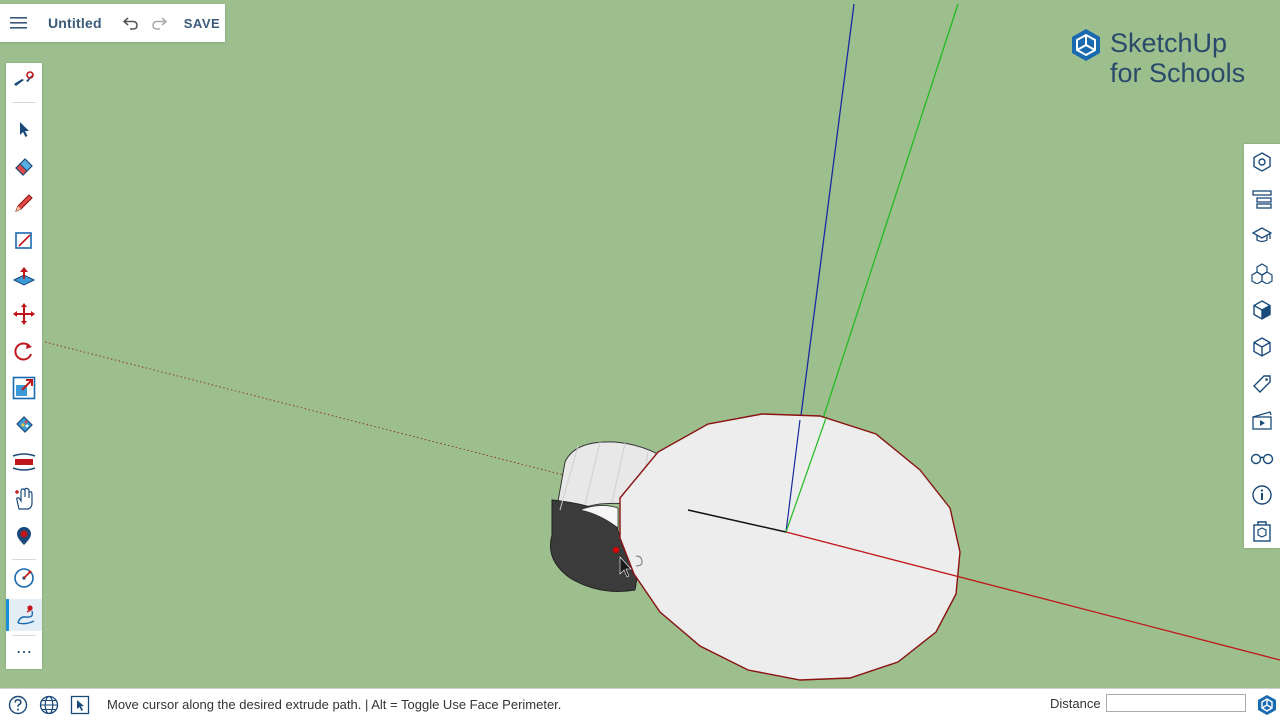 Image resolution: width=1280 pixels, height=720 pixels. I want to click on right-panel, so click(1262, 346).